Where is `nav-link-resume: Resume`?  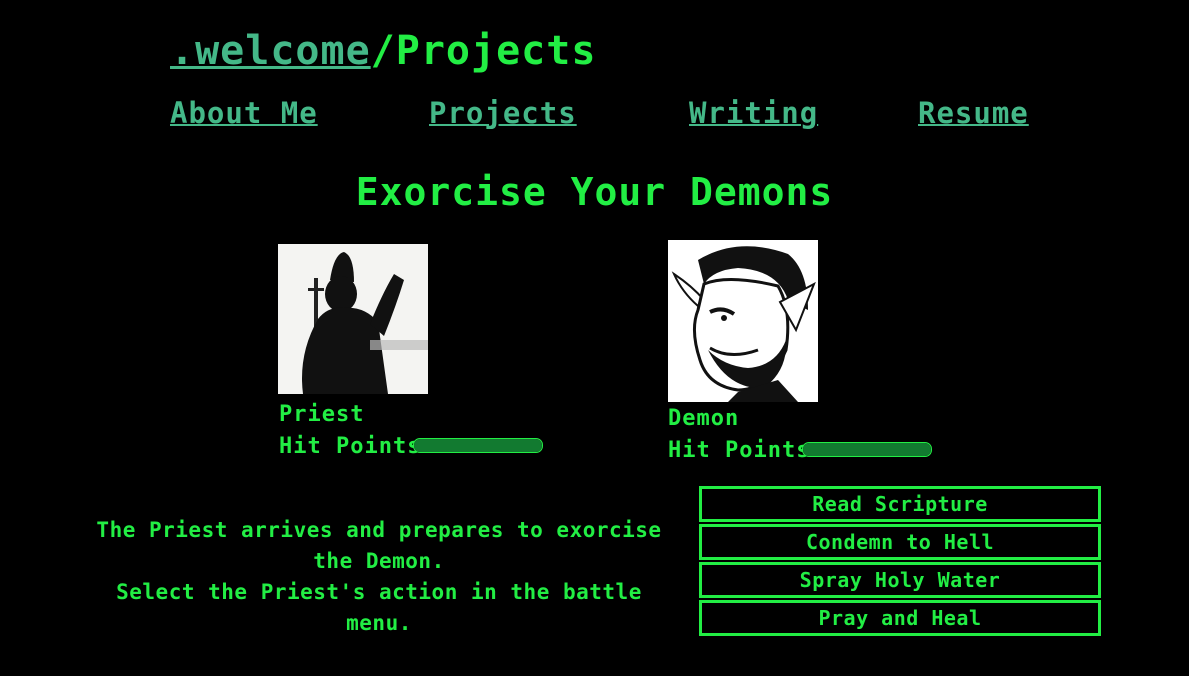 nav-link-resume: Resume is located at coordinates (973, 113).